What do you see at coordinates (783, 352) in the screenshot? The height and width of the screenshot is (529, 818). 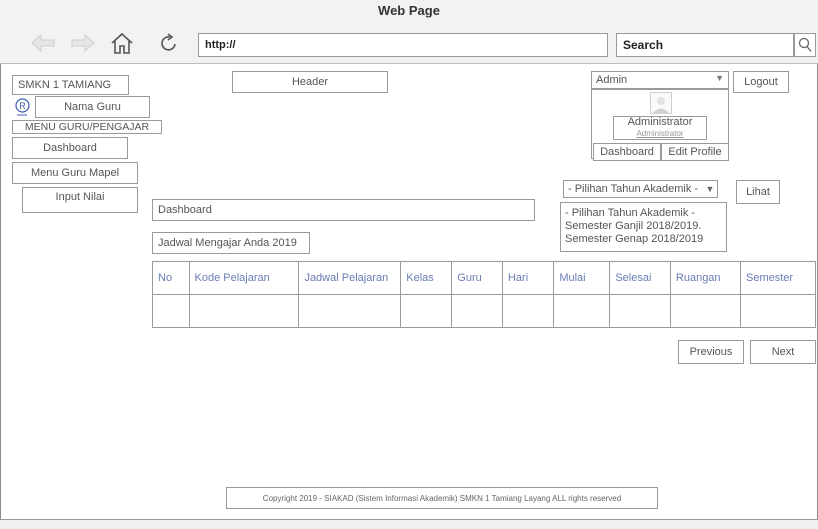 I see `next-button: Next` at bounding box center [783, 352].